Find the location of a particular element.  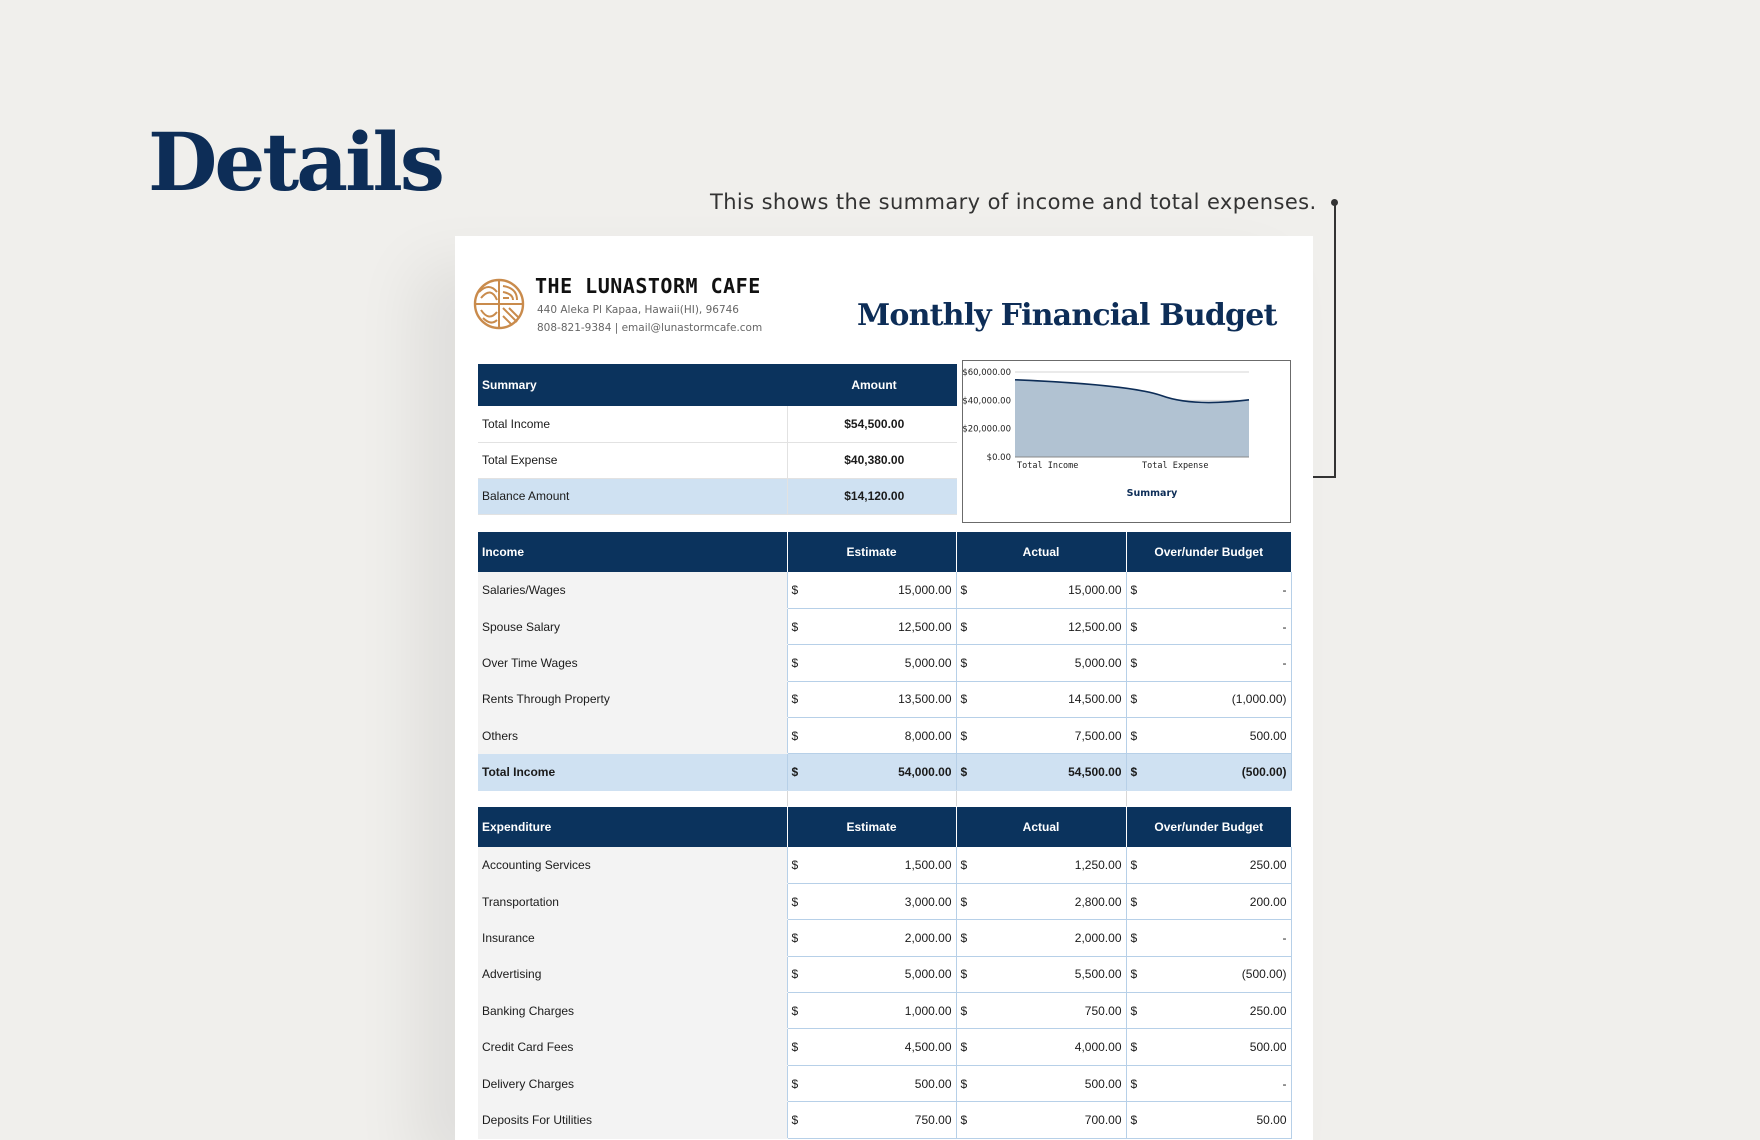

cafe-logo-icon is located at coordinates (499, 304).